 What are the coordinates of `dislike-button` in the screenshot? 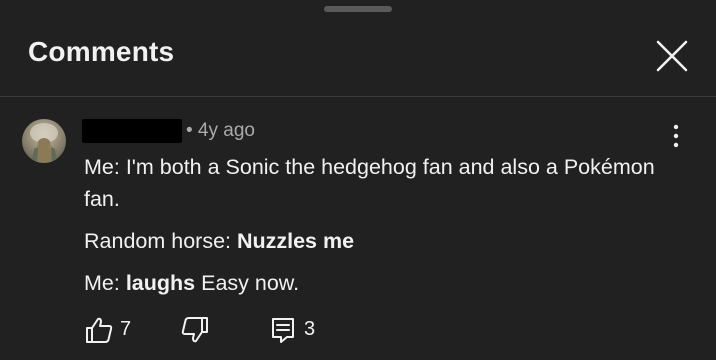 It's located at (196, 330).